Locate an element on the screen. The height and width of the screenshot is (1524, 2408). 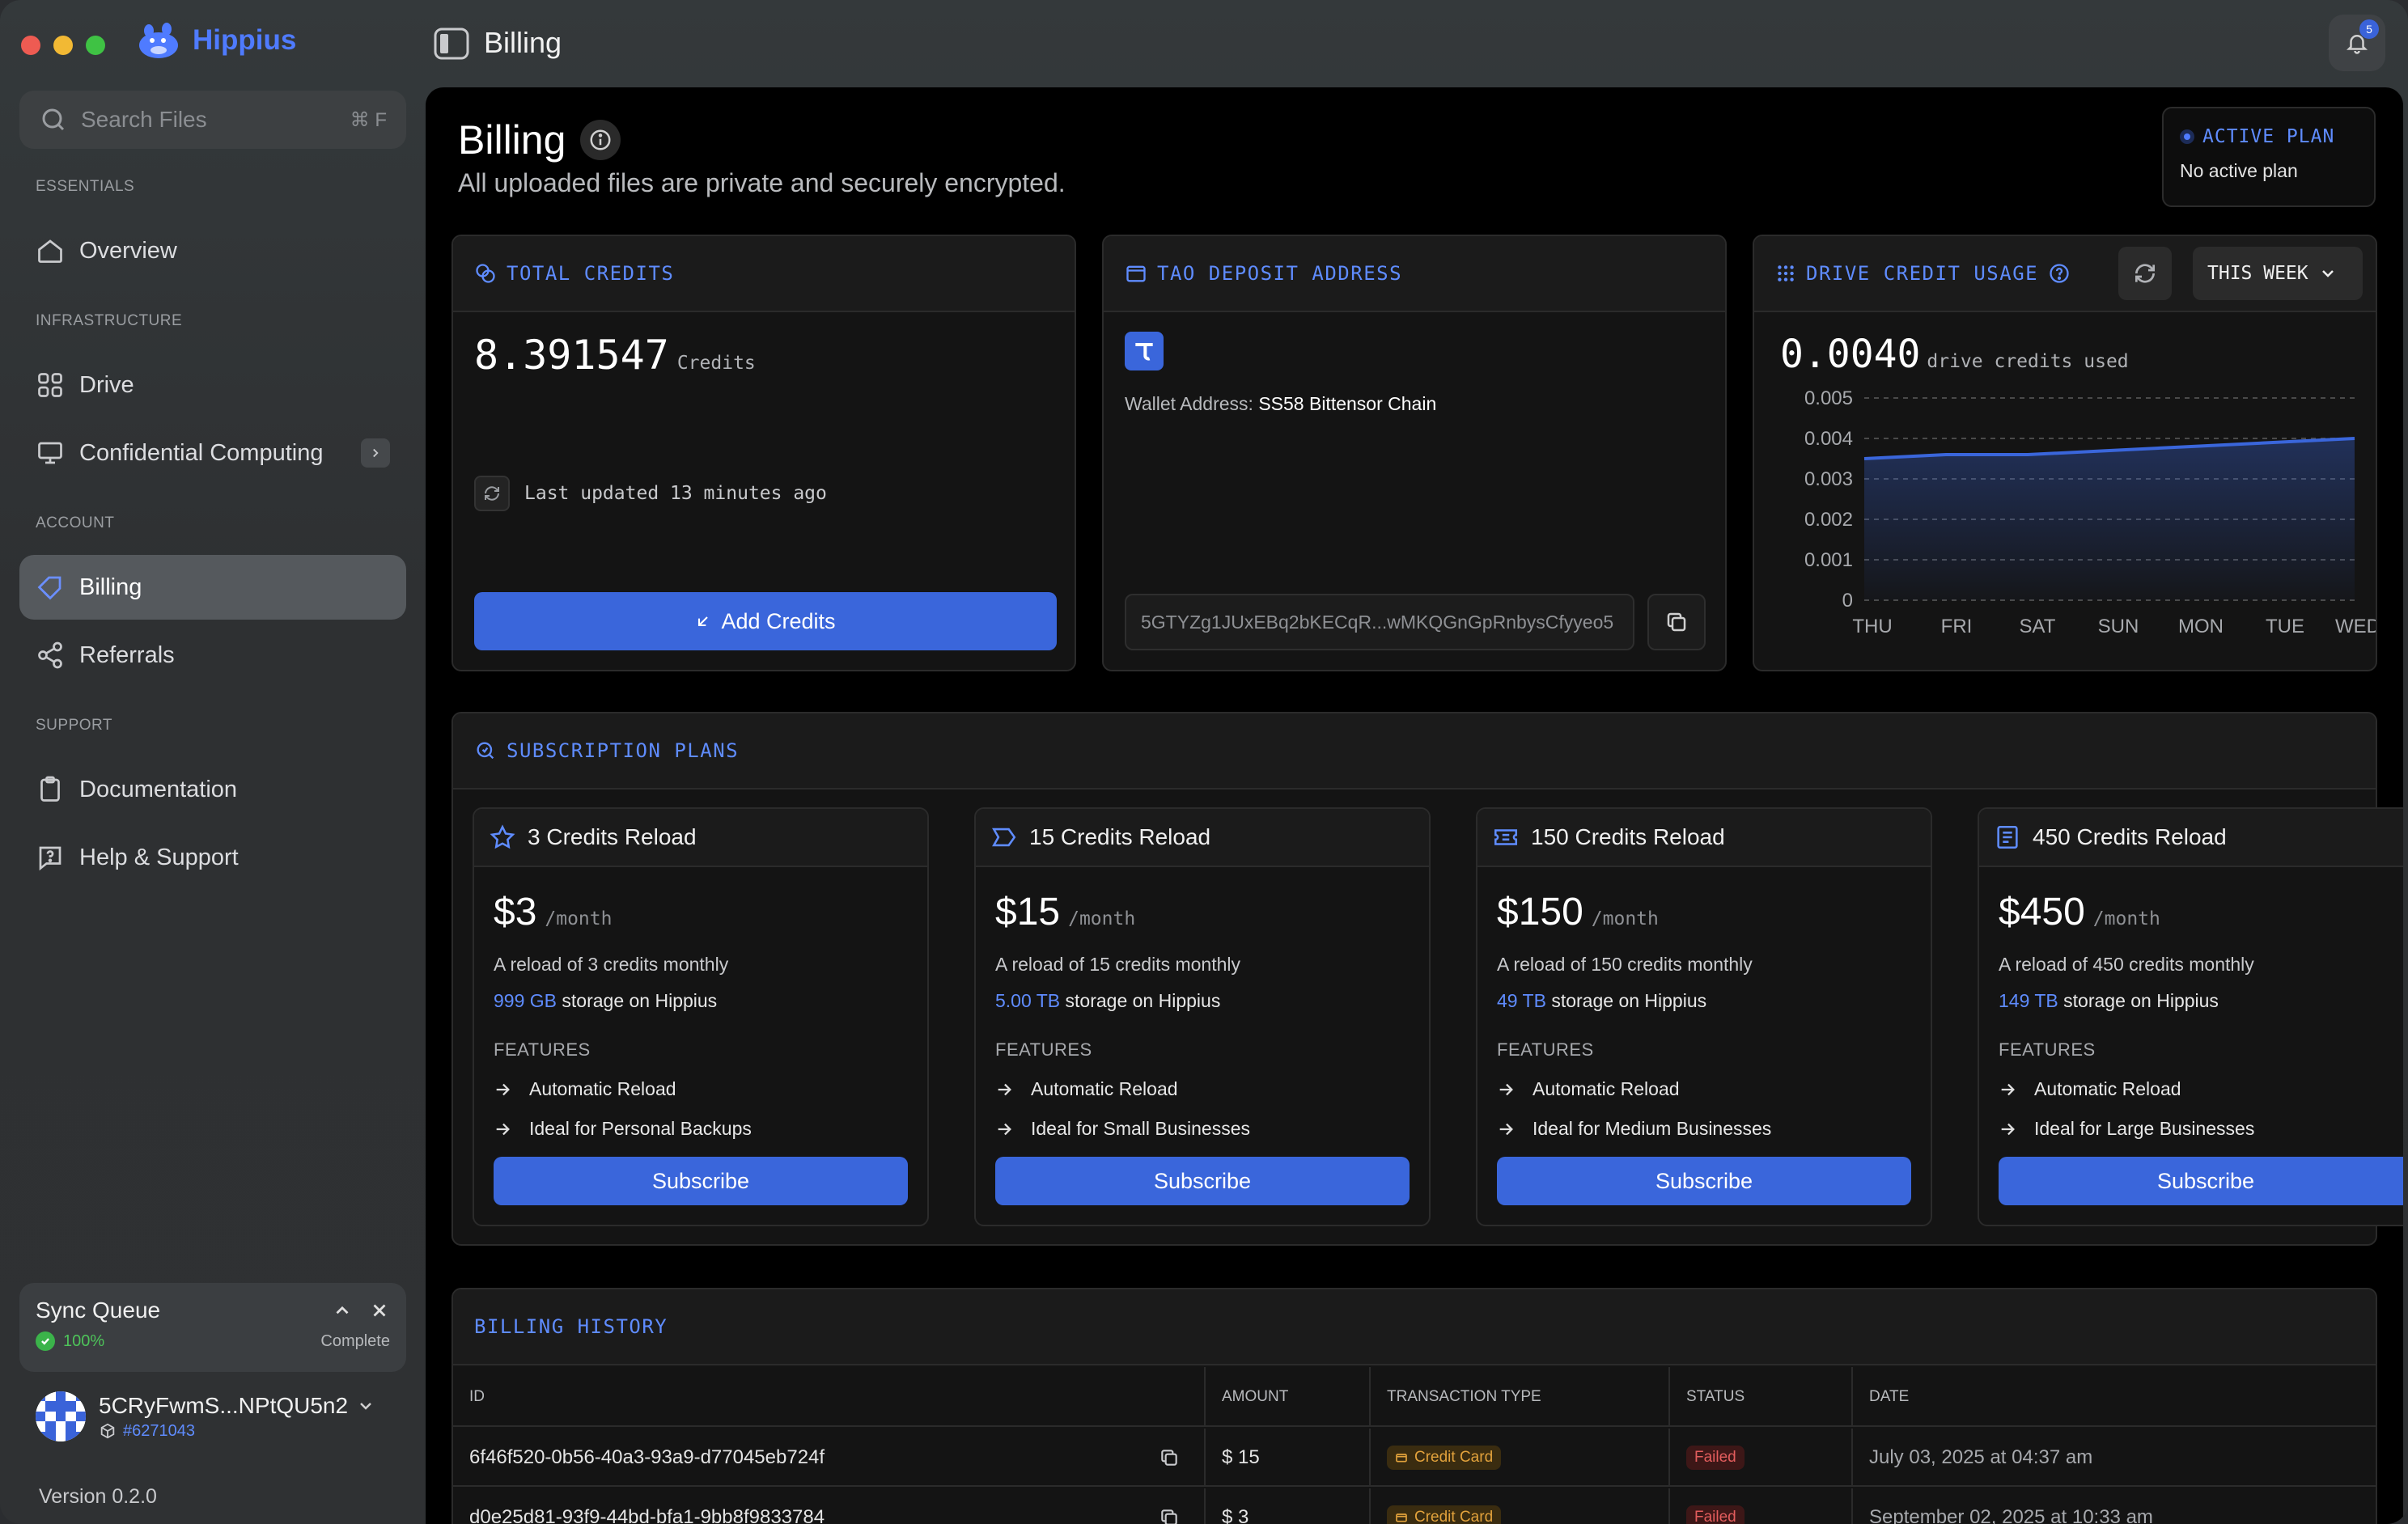
sync-status: Complete is located at coordinates (355, 1341).